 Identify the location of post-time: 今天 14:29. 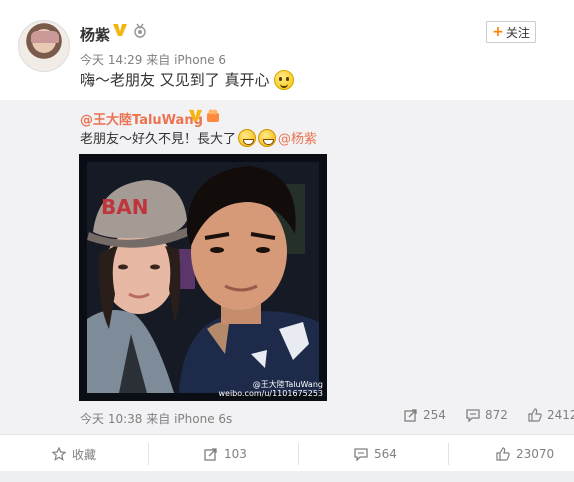
(111, 60).